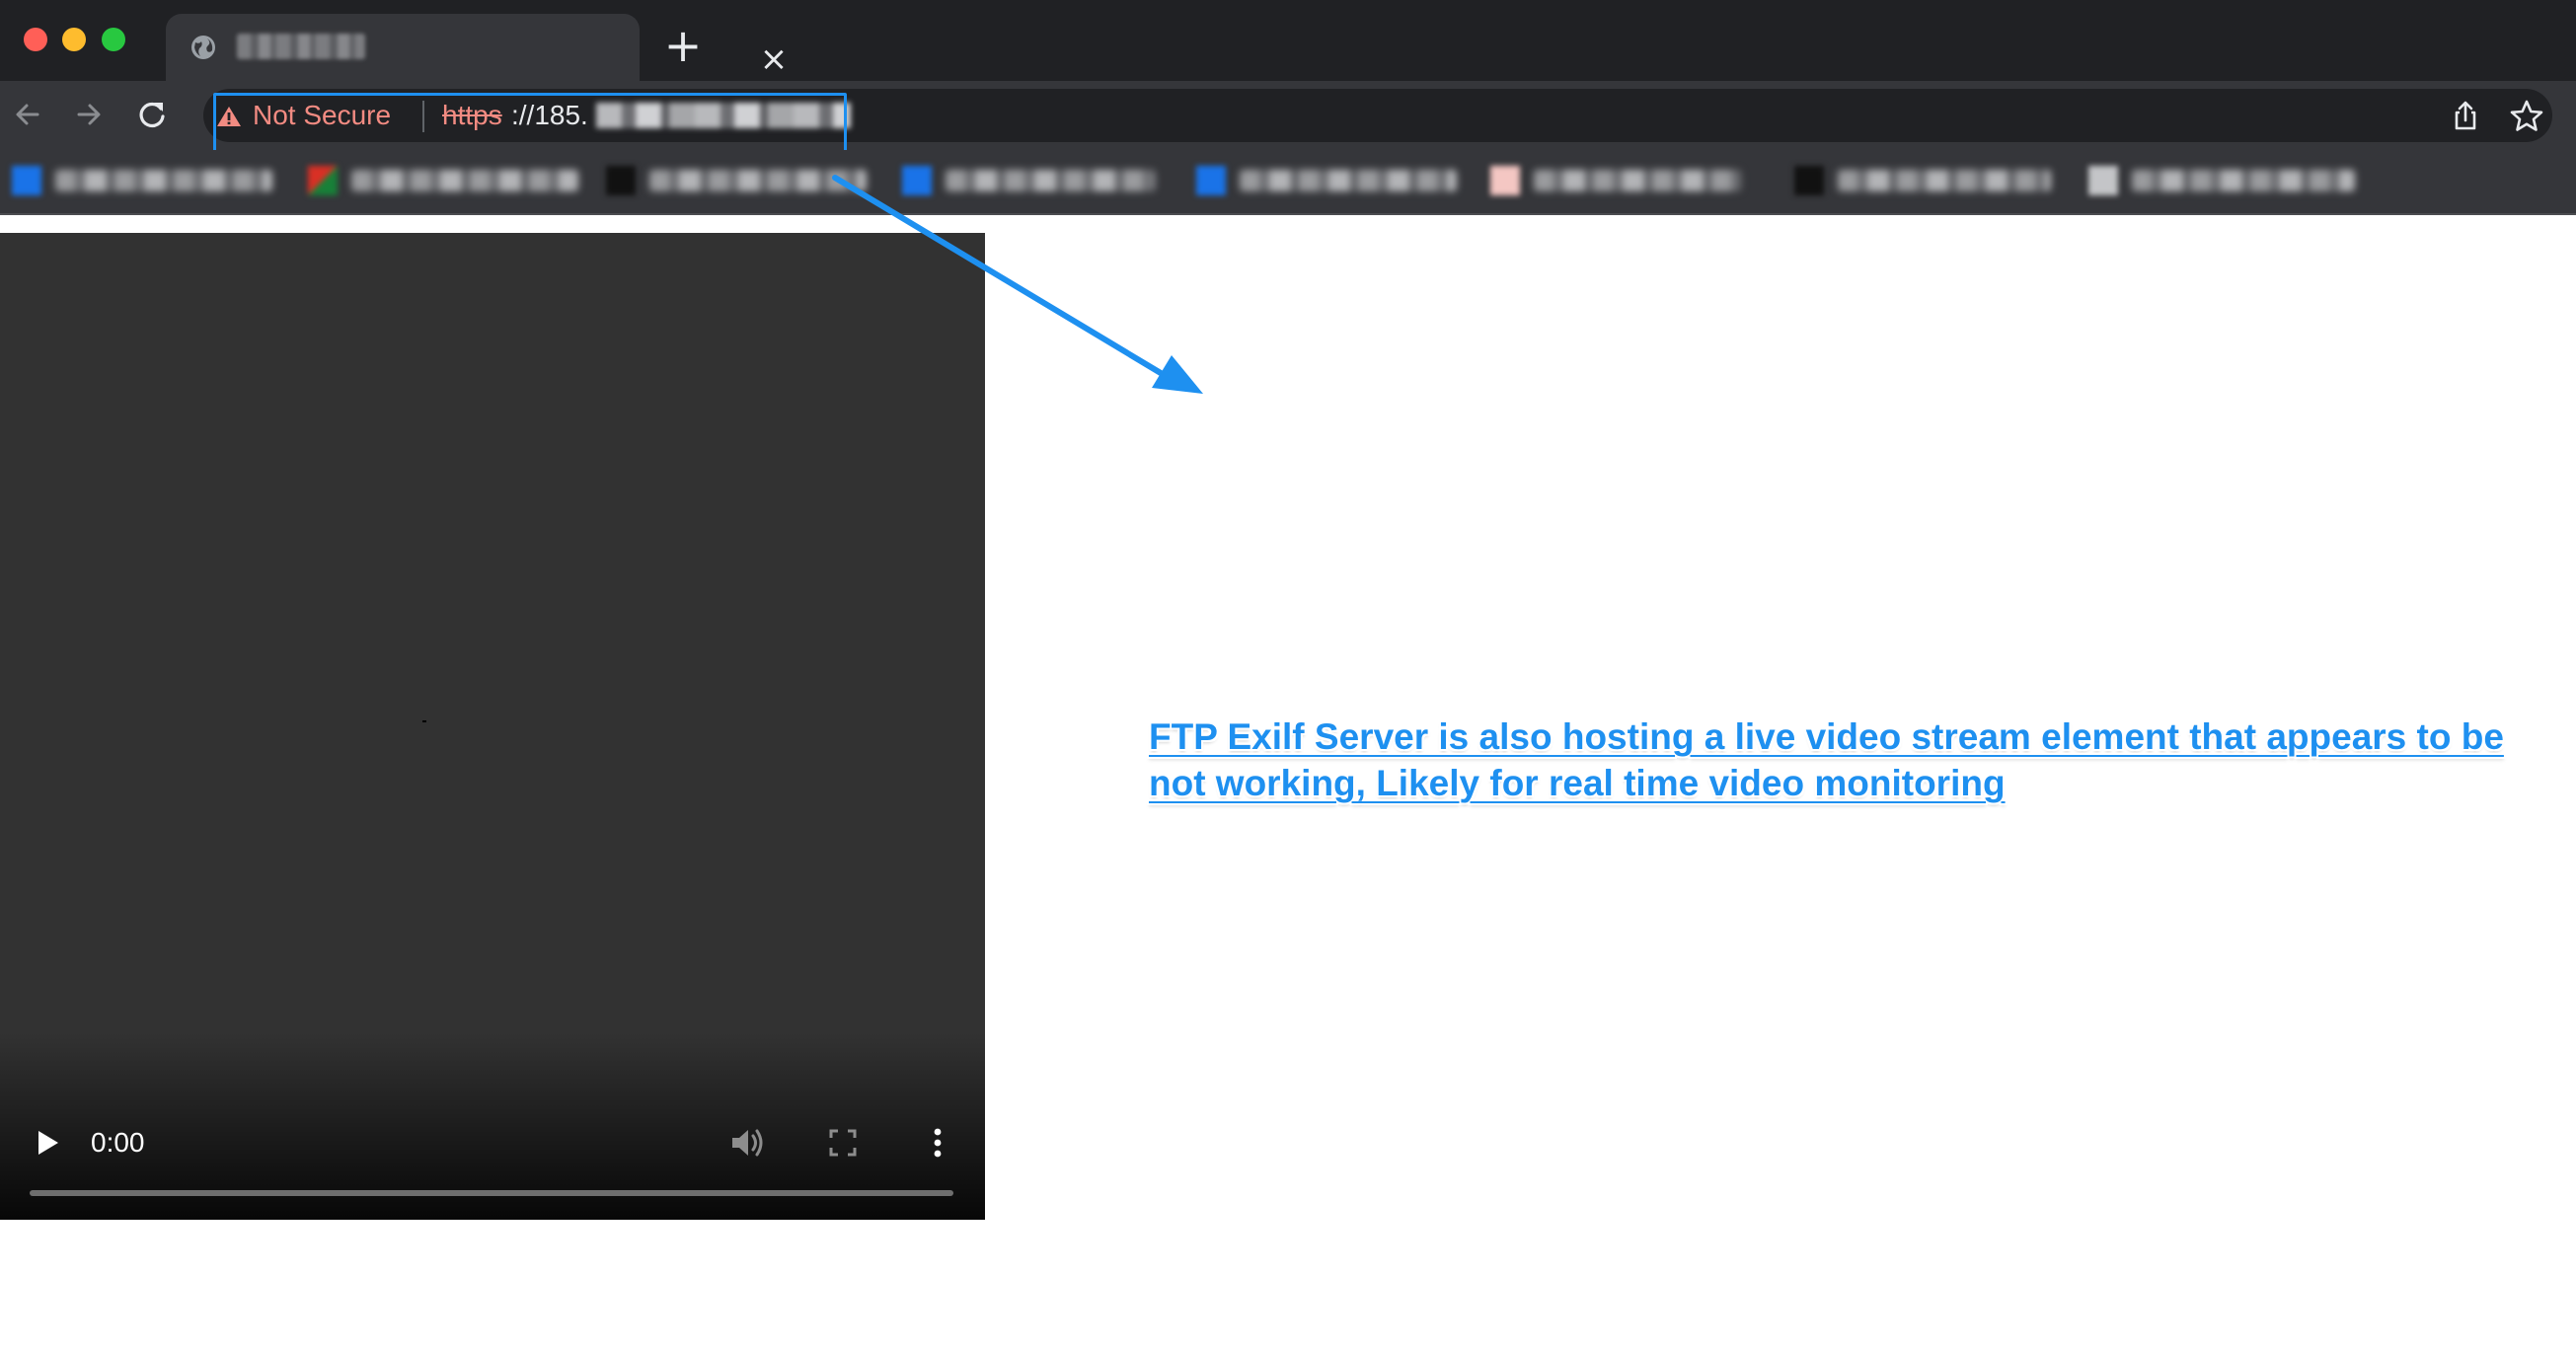  Describe the element at coordinates (47, 1143) in the screenshot. I see `play-icon` at that location.